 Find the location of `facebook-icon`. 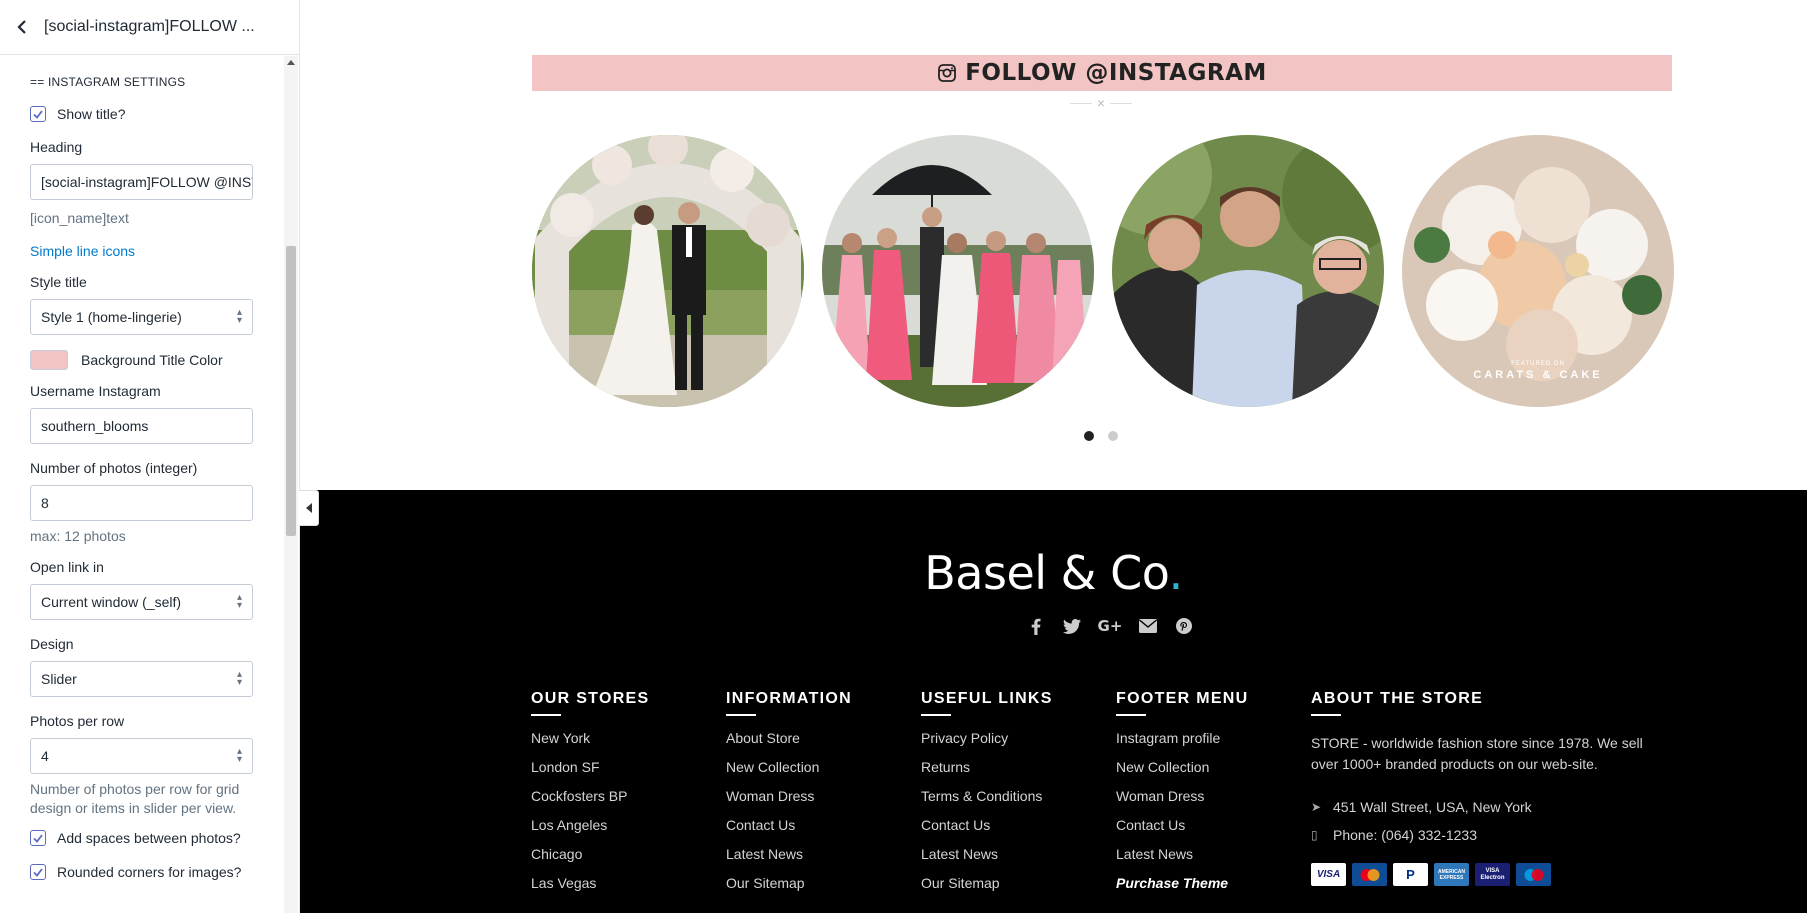

facebook-icon is located at coordinates (1036, 626).